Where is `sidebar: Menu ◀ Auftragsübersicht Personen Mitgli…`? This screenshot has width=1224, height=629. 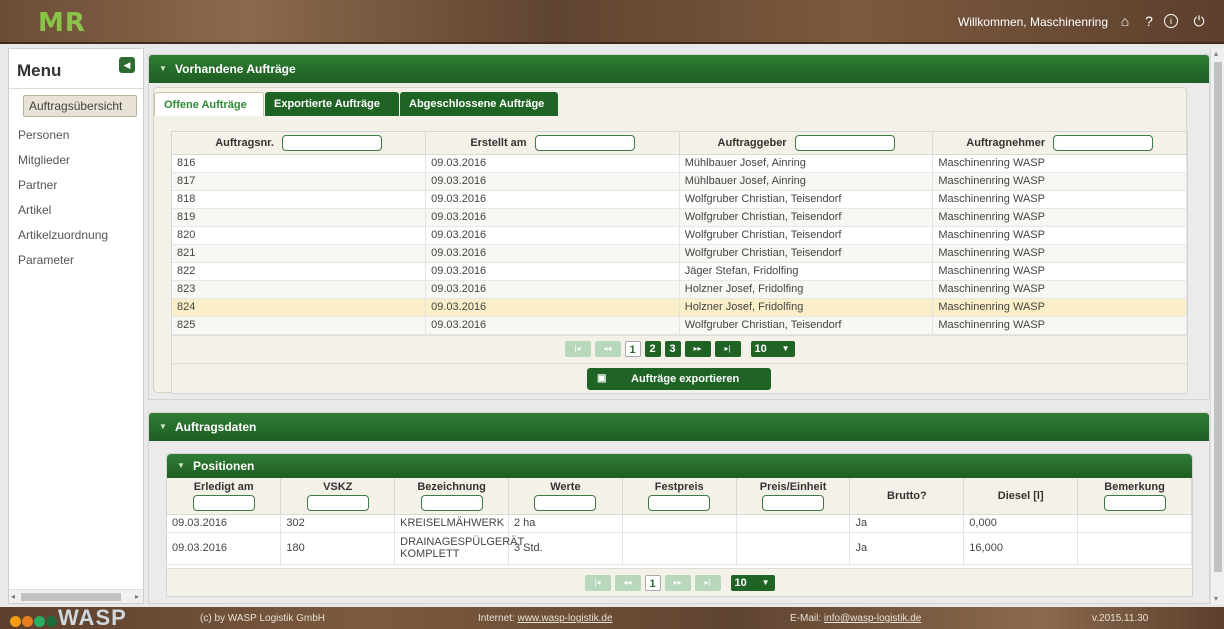
sidebar: Menu ◀ Auftragsübersicht Personen Mitgli… is located at coordinates (76, 326).